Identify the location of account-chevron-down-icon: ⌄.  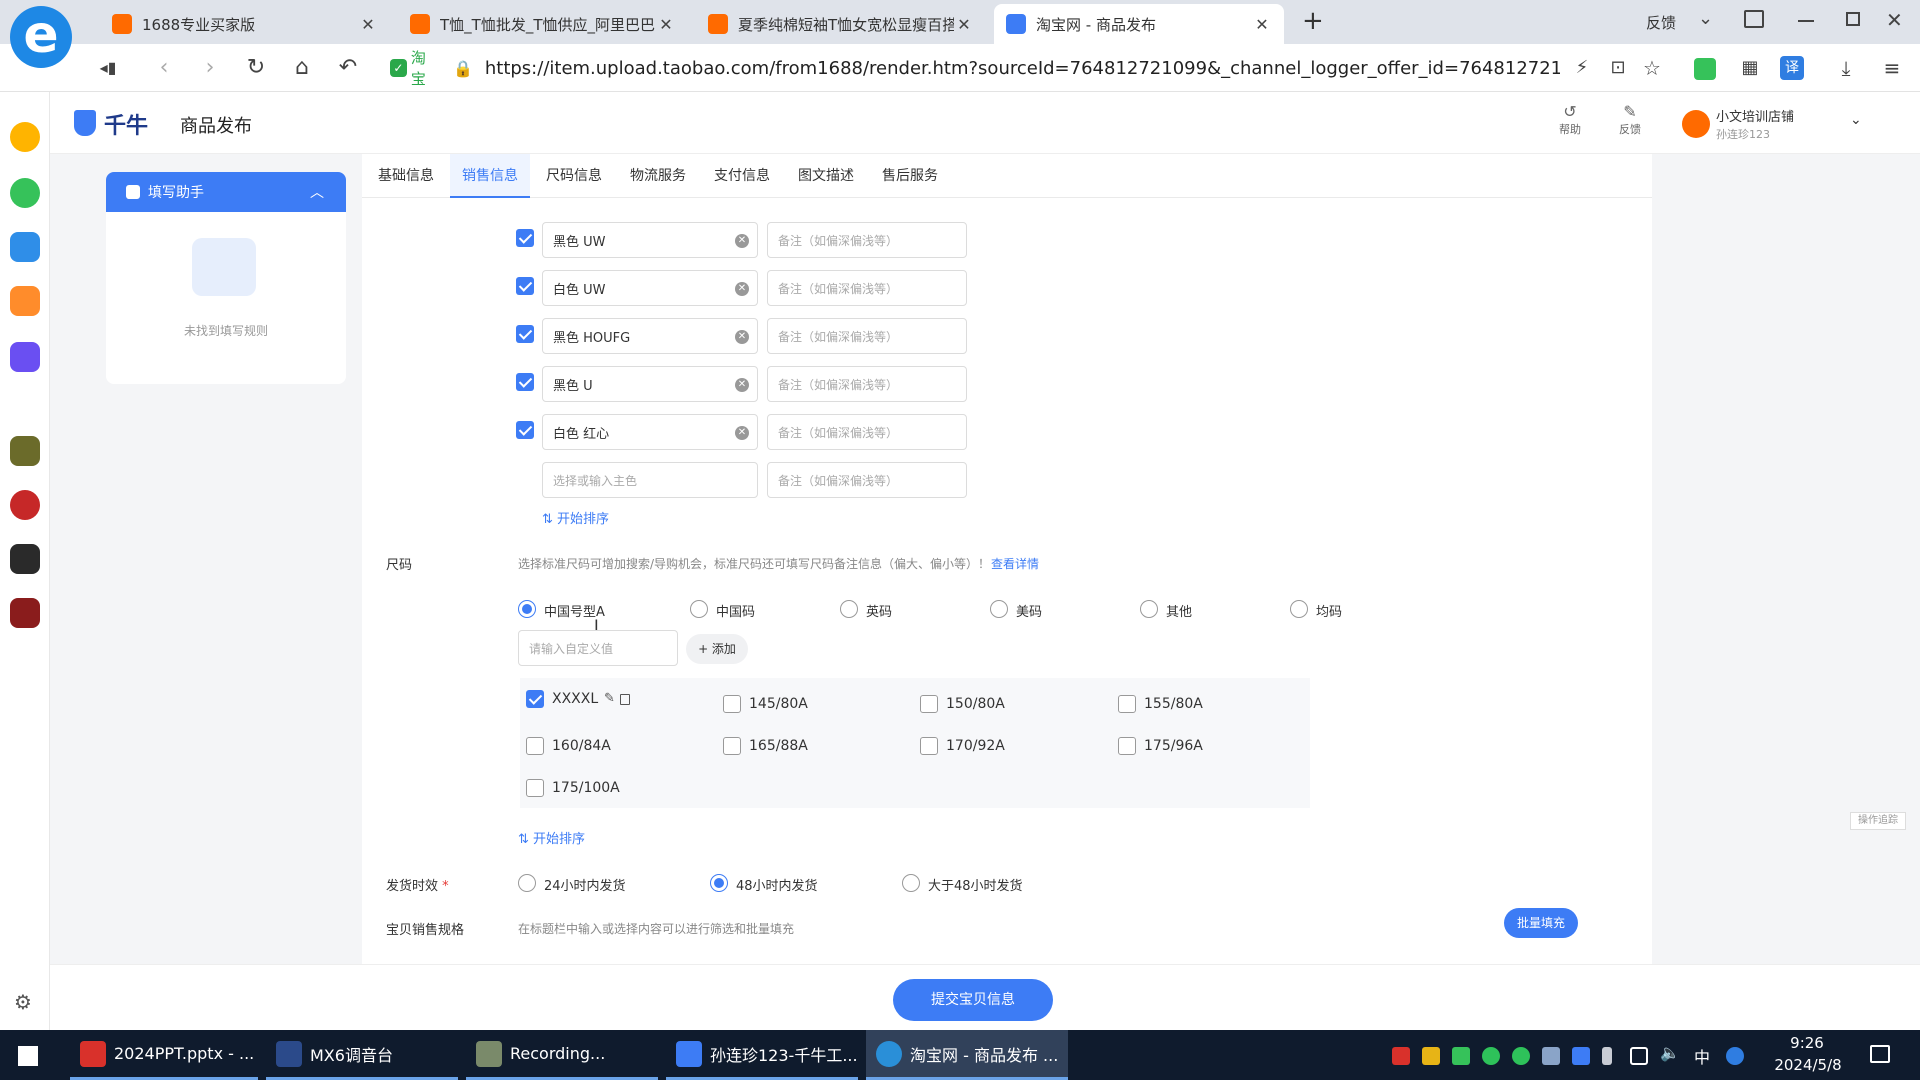
(1856, 120).